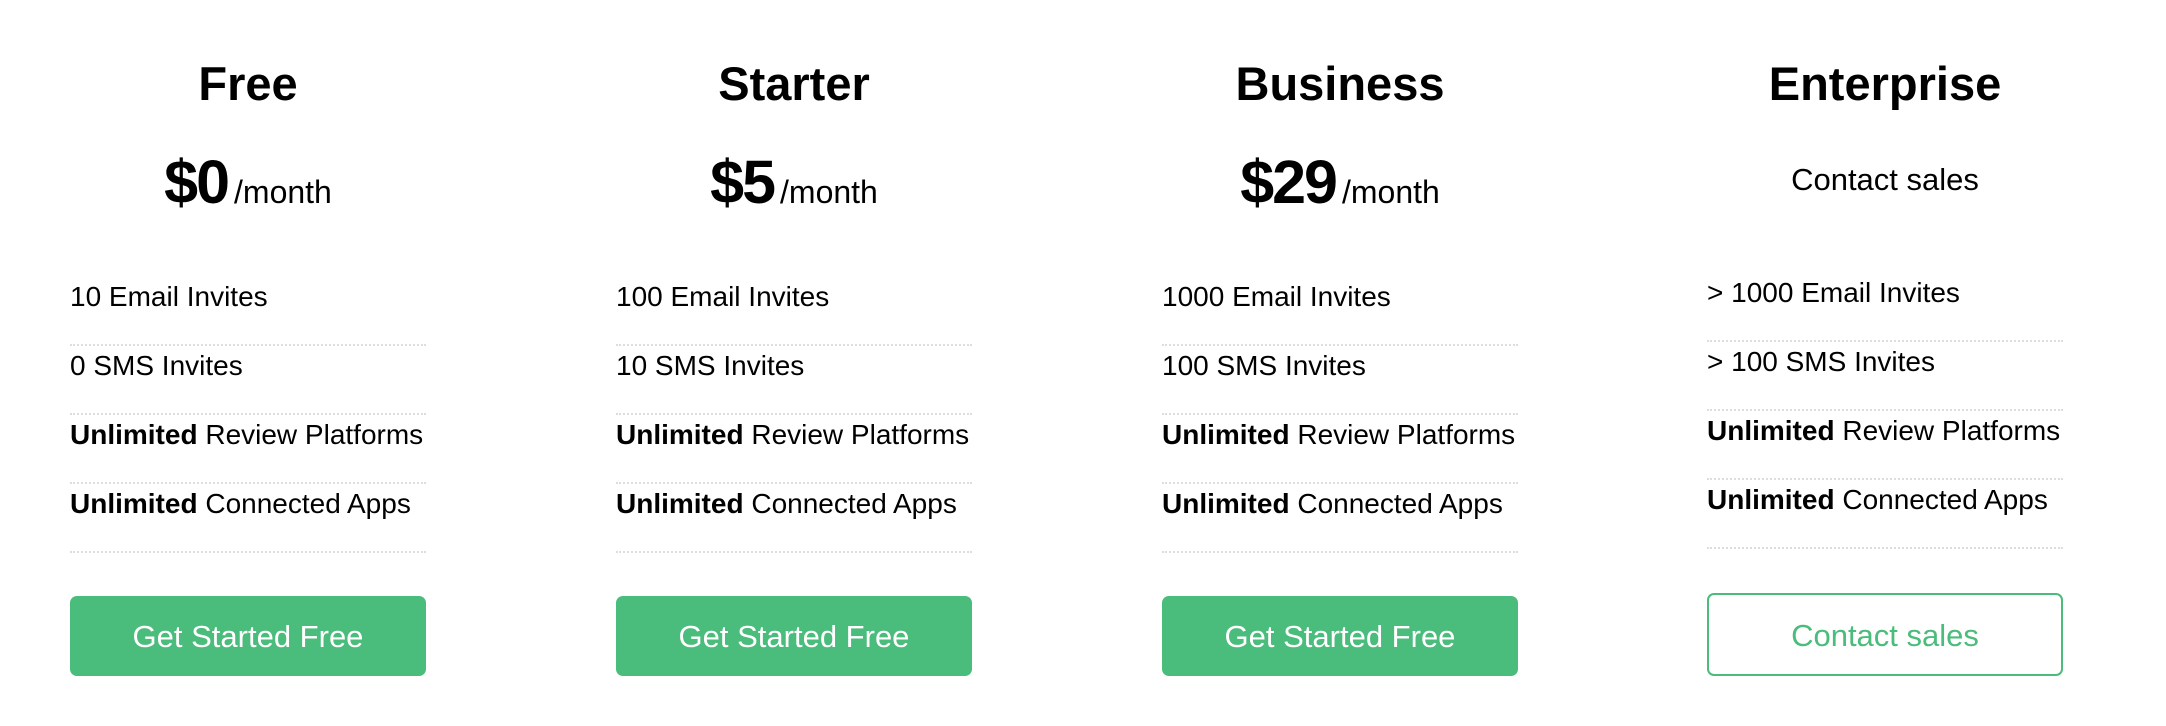  Describe the element at coordinates (1885, 377) in the screenshot. I see `feature-item: > 100 SMS Invites` at that location.